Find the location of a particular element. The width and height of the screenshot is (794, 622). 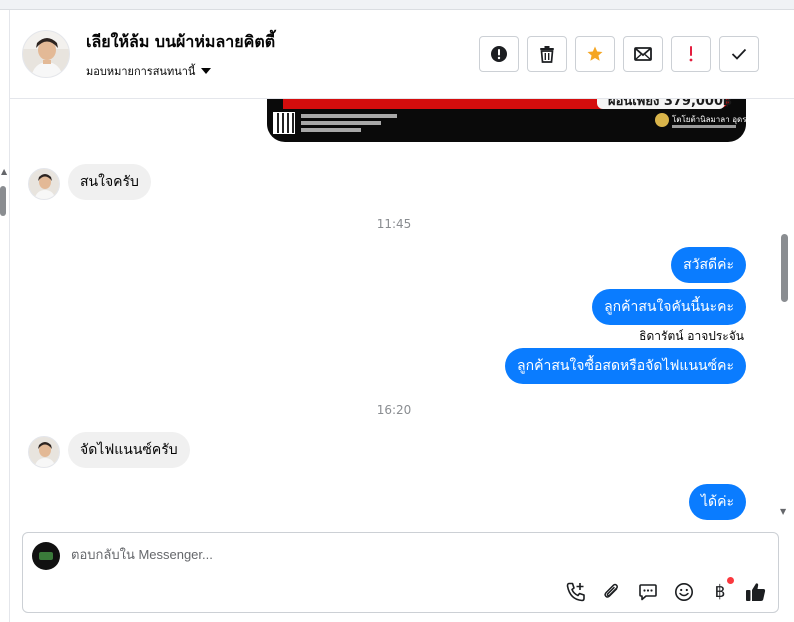

timestamp: 11:45 is located at coordinates (394, 224).